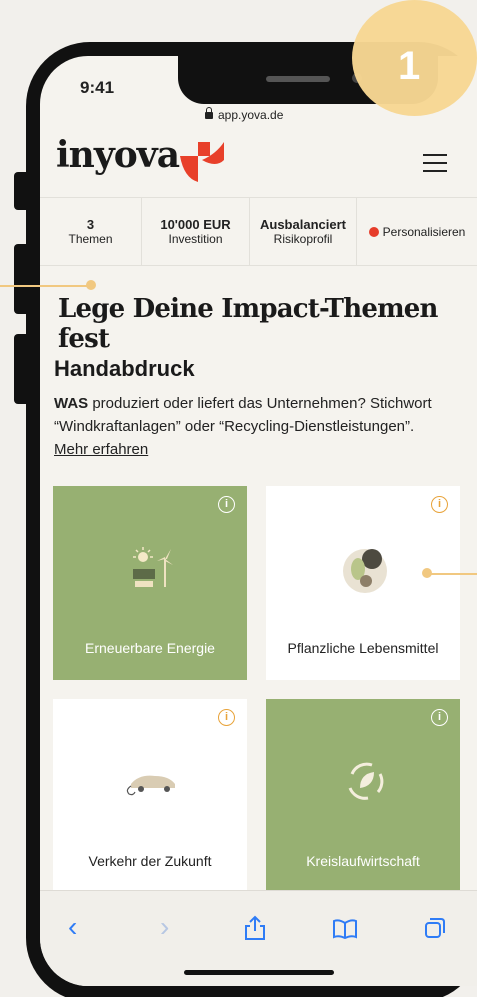 This screenshot has width=477, height=997. What do you see at coordinates (303, 231) in the screenshot?
I see `stat-risk-profile: Ausbalanciert Risikoprofil` at bounding box center [303, 231].